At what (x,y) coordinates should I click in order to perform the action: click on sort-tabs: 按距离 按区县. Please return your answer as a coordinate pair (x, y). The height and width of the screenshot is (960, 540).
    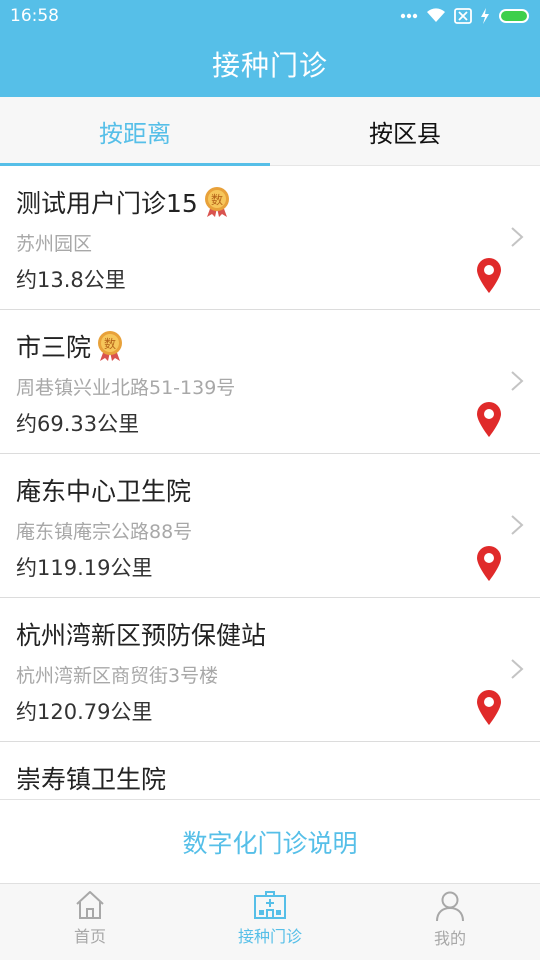
    Looking at the image, I should click on (270, 131).